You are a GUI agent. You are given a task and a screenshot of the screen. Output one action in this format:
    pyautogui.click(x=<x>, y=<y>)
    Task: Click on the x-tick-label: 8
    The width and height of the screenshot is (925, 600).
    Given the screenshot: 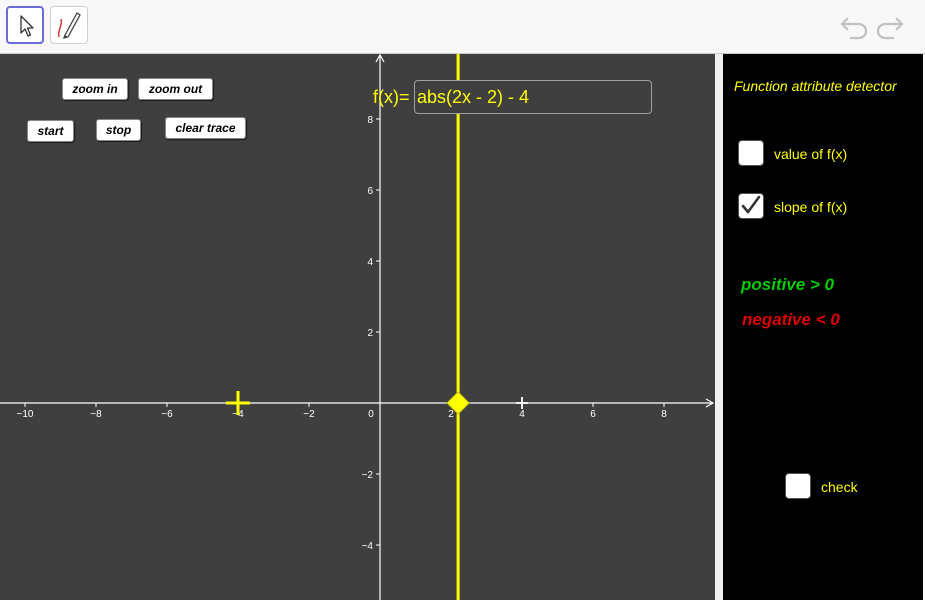 What is the action you would take?
    pyautogui.click(x=664, y=414)
    